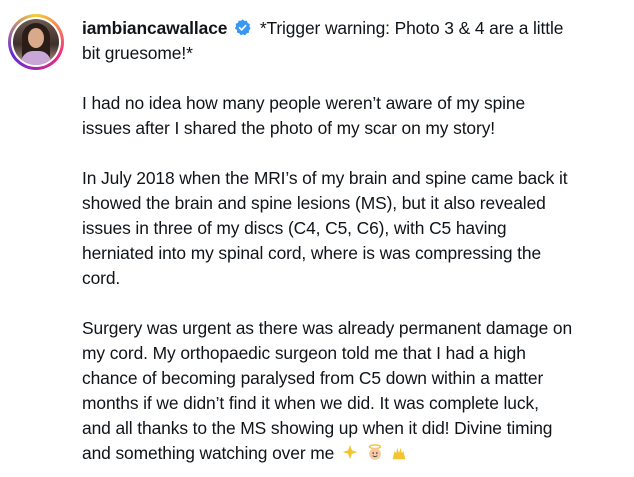 The image size is (634, 477). I want to click on verified-badge-icon, so click(242, 27).